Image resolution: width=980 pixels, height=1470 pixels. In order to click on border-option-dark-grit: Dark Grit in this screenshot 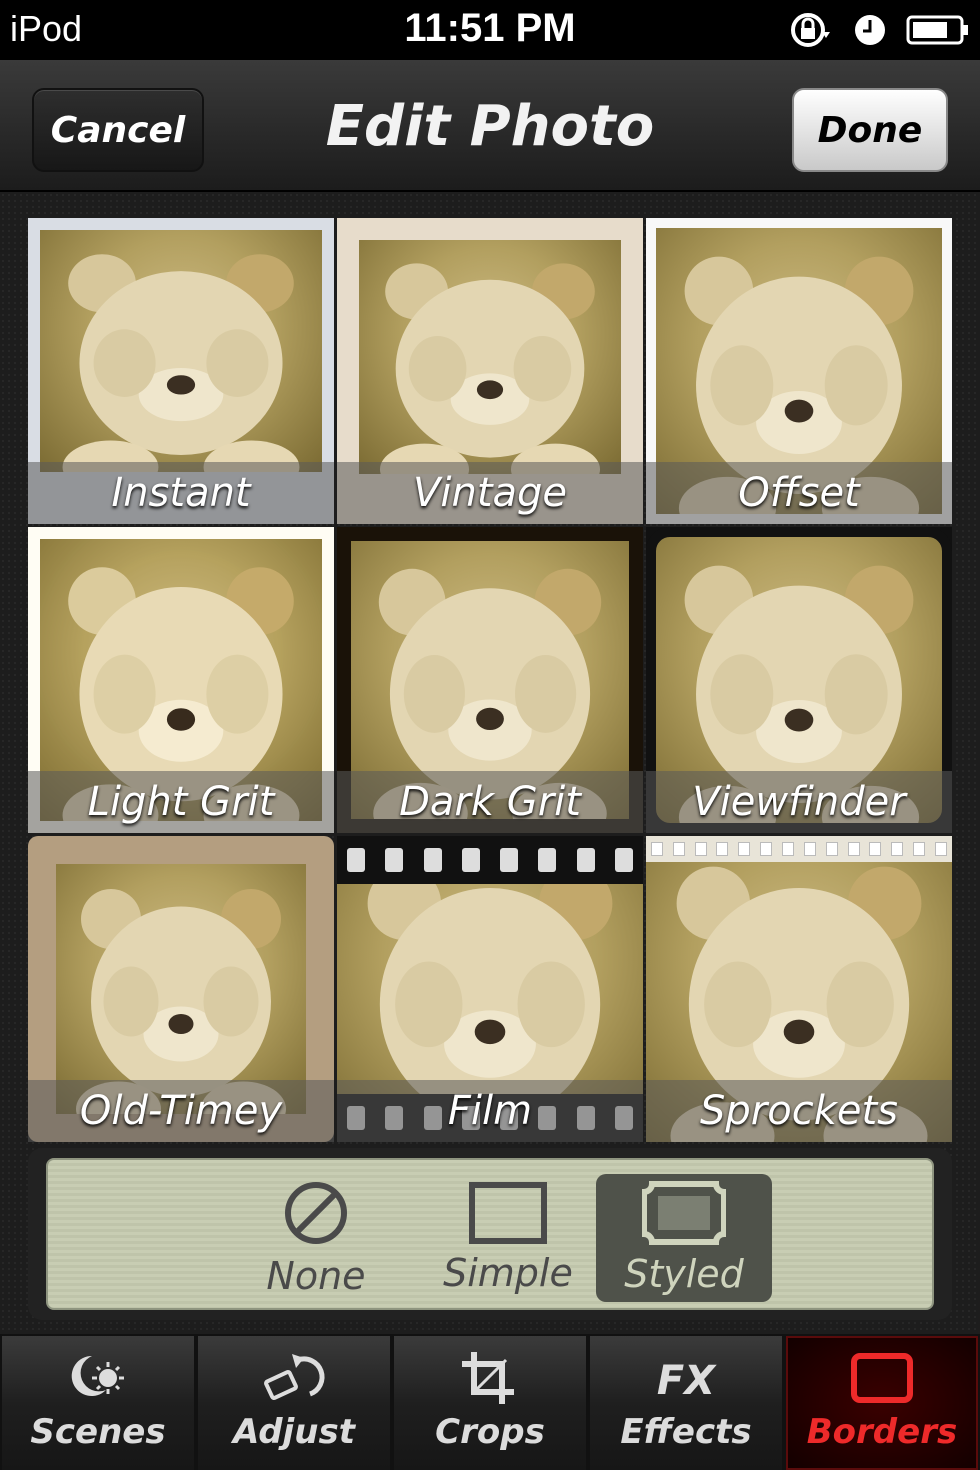, I will do `click(490, 680)`.